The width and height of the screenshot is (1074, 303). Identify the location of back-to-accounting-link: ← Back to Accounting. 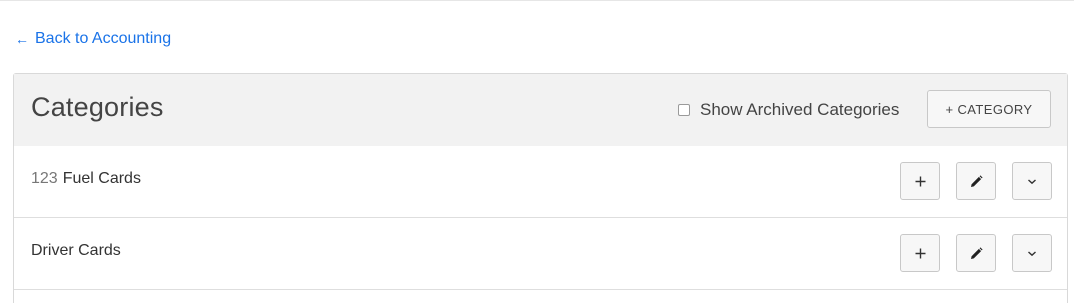
(93, 39).